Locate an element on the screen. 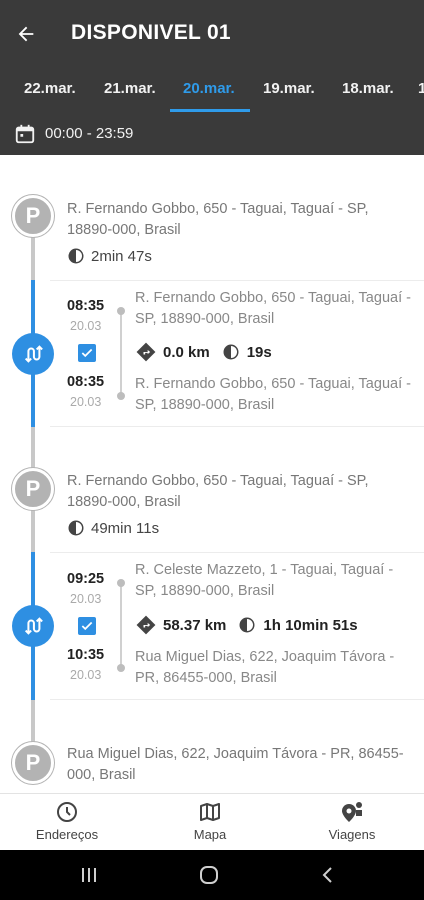 Image resolution: width=424 pixels, height=900 pixels. back-button is located at coordinates (26, 34).